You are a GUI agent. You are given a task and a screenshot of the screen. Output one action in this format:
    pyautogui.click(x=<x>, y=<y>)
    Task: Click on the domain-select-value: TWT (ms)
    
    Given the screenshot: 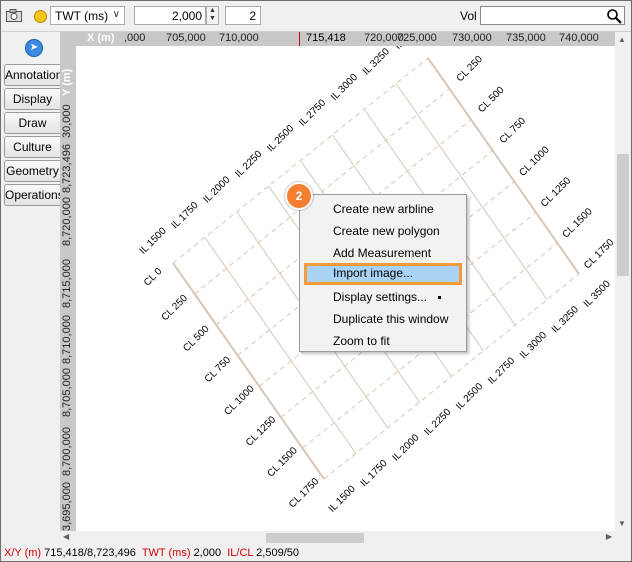 What is the action you would take?
    pyautogui.click(x=82, y=16)
    